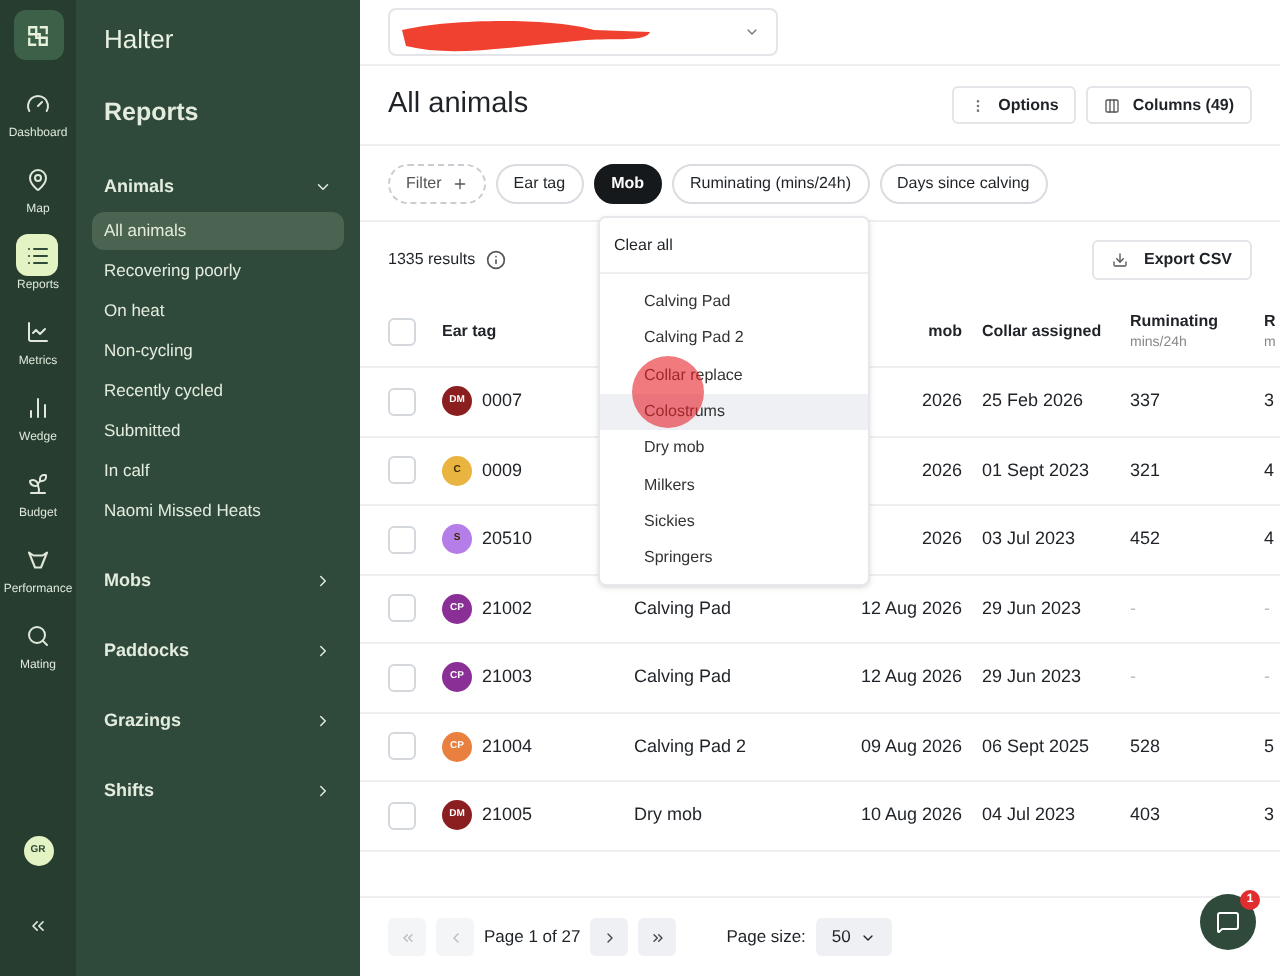  I want to click on ear-tag-cell-text: 0009, so click(502, 470).